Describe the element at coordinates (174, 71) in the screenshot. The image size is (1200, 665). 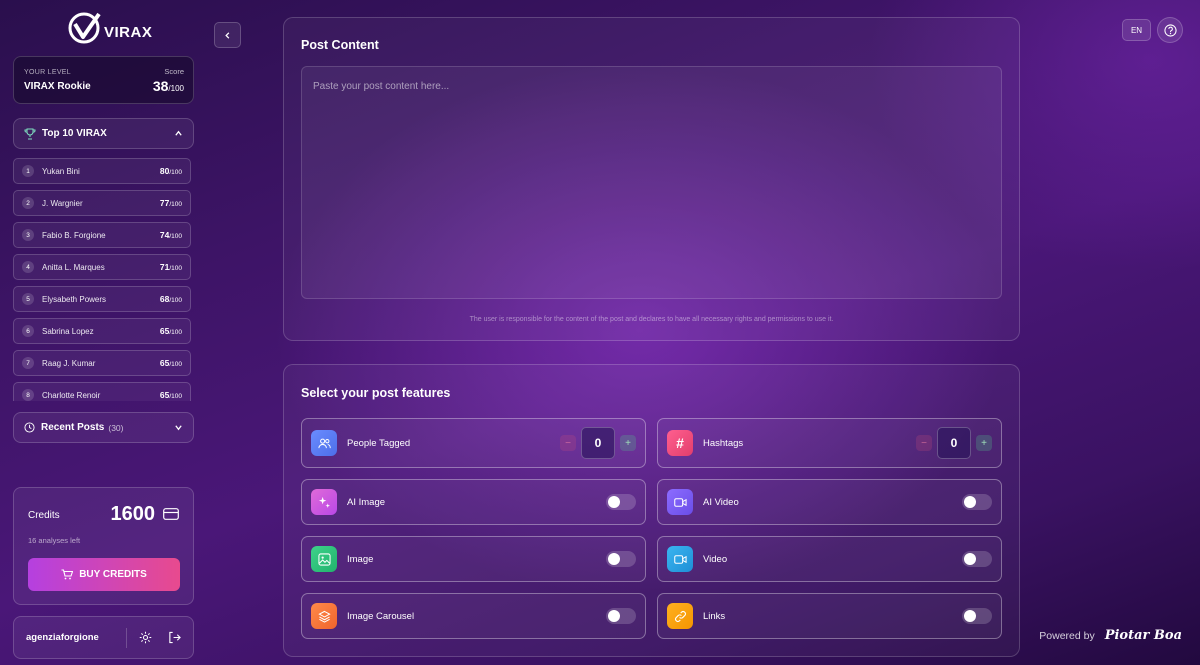
I see `score-label: Score` at that location.